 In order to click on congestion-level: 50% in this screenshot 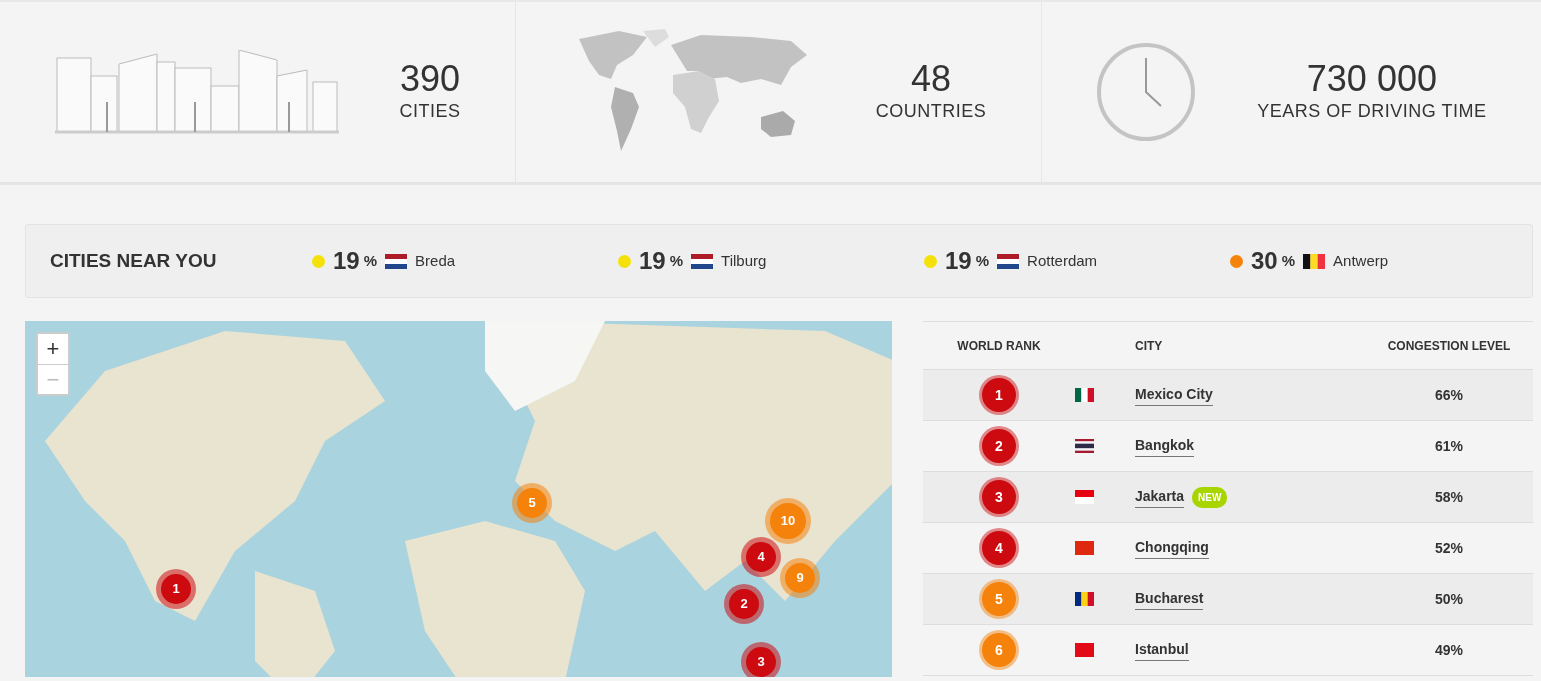, I will do `click(1449, 599)`.